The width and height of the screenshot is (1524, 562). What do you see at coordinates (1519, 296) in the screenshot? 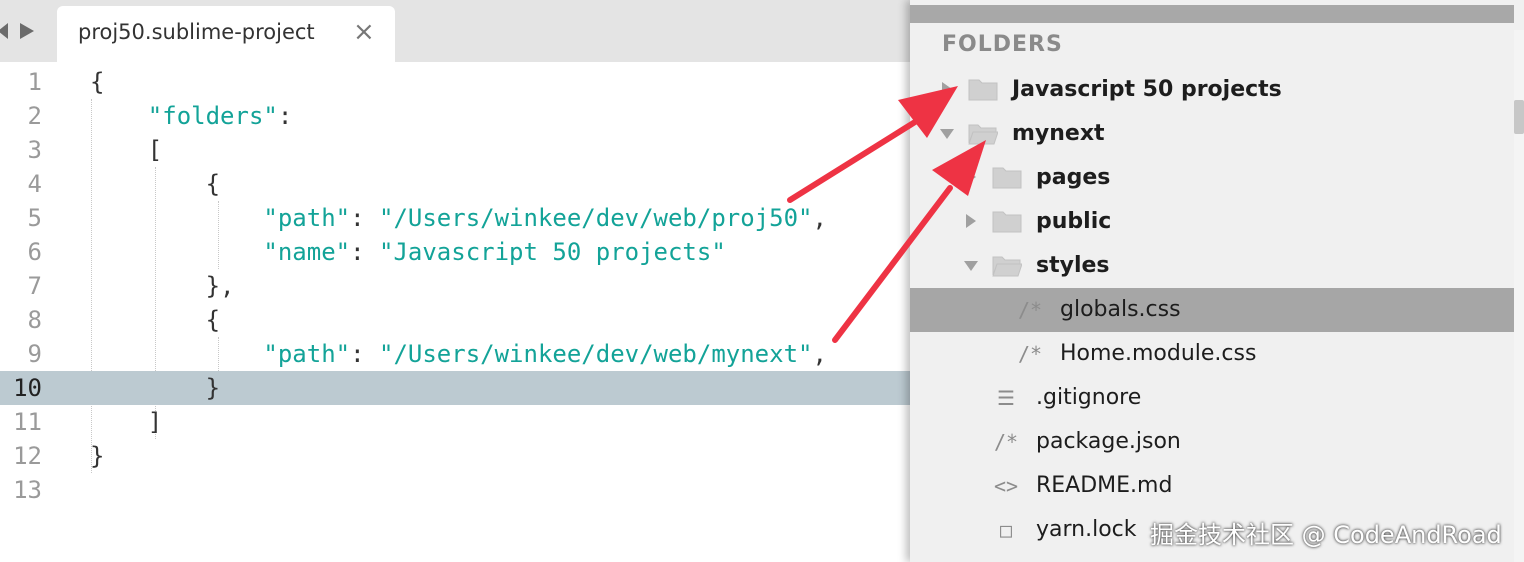
I see `sidebar-scrollbar` at bounding box center [1519, 296].